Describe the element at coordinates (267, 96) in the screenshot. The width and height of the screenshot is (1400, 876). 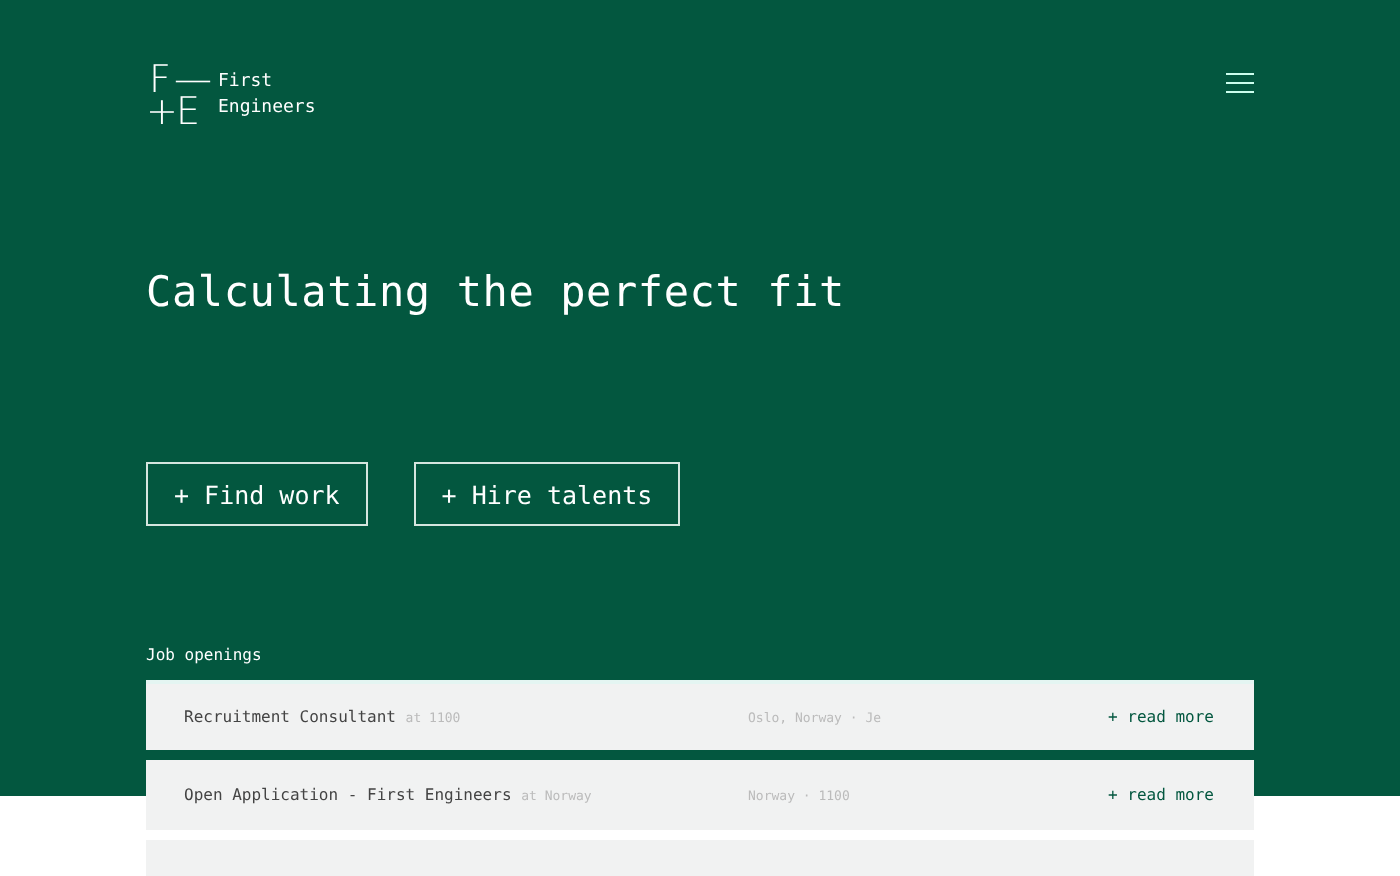
I see `brand-name: First Engineers` at that location.